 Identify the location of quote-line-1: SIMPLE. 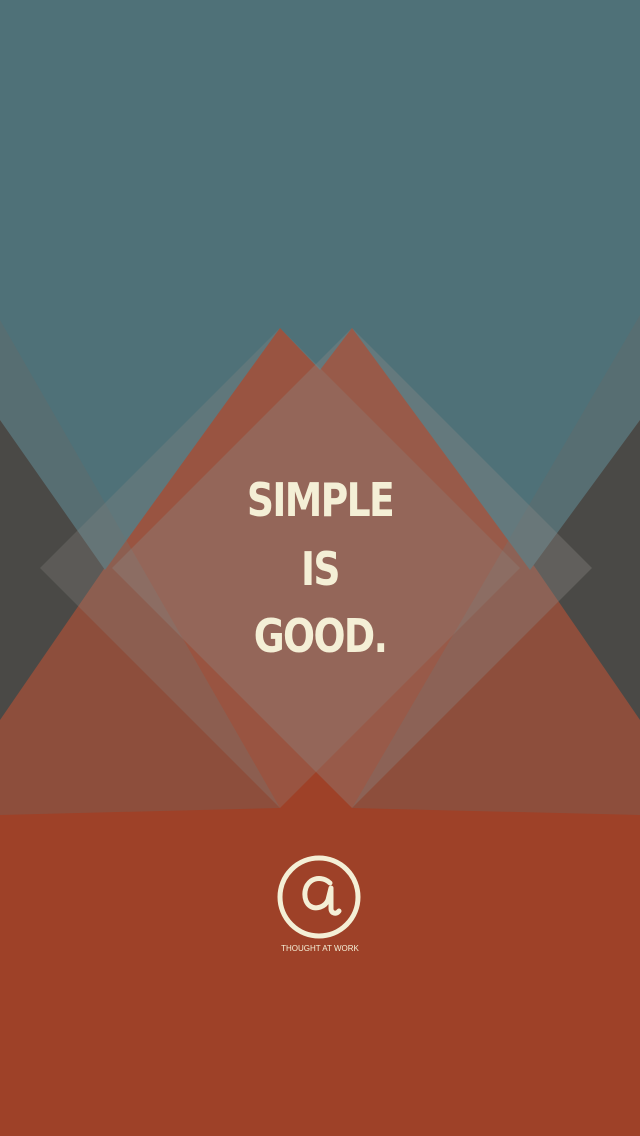
(320, 500).